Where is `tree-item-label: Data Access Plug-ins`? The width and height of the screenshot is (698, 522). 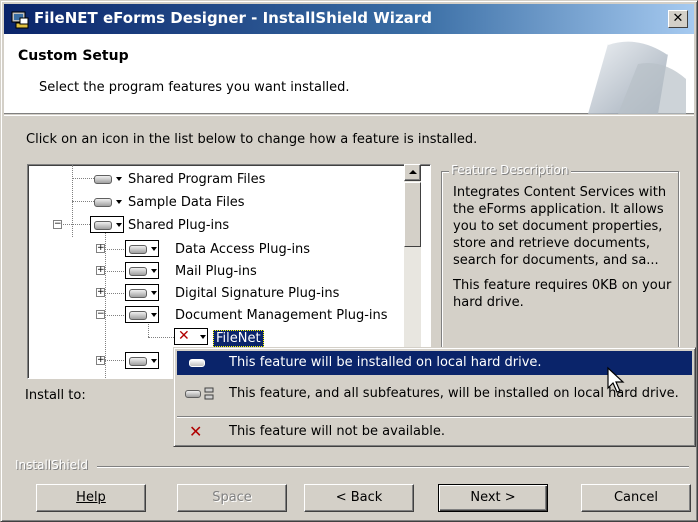
tree-item-label: Data Access Plug-ins is located at coordinates (243, 249).